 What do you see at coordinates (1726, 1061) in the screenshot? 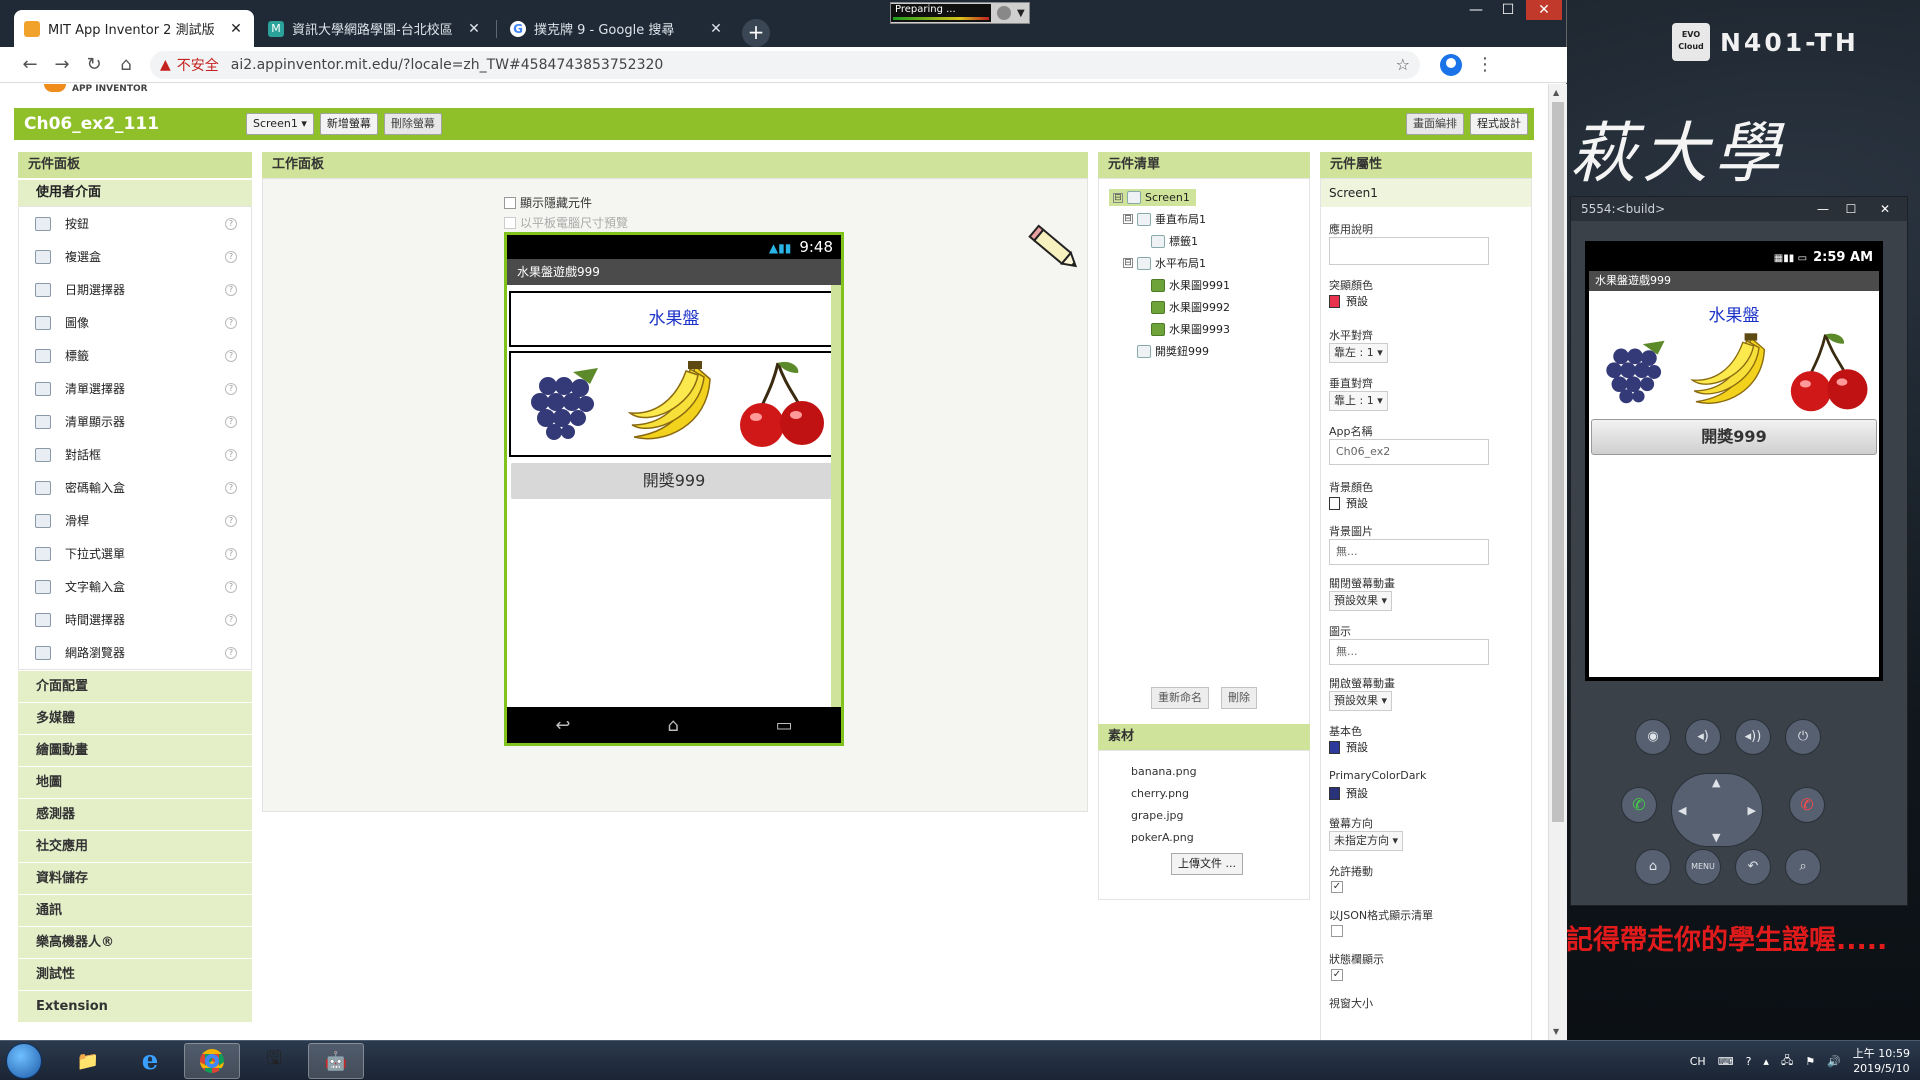
I see `keyboard-icon: ⌨` at bounding box center [1726, 1061].